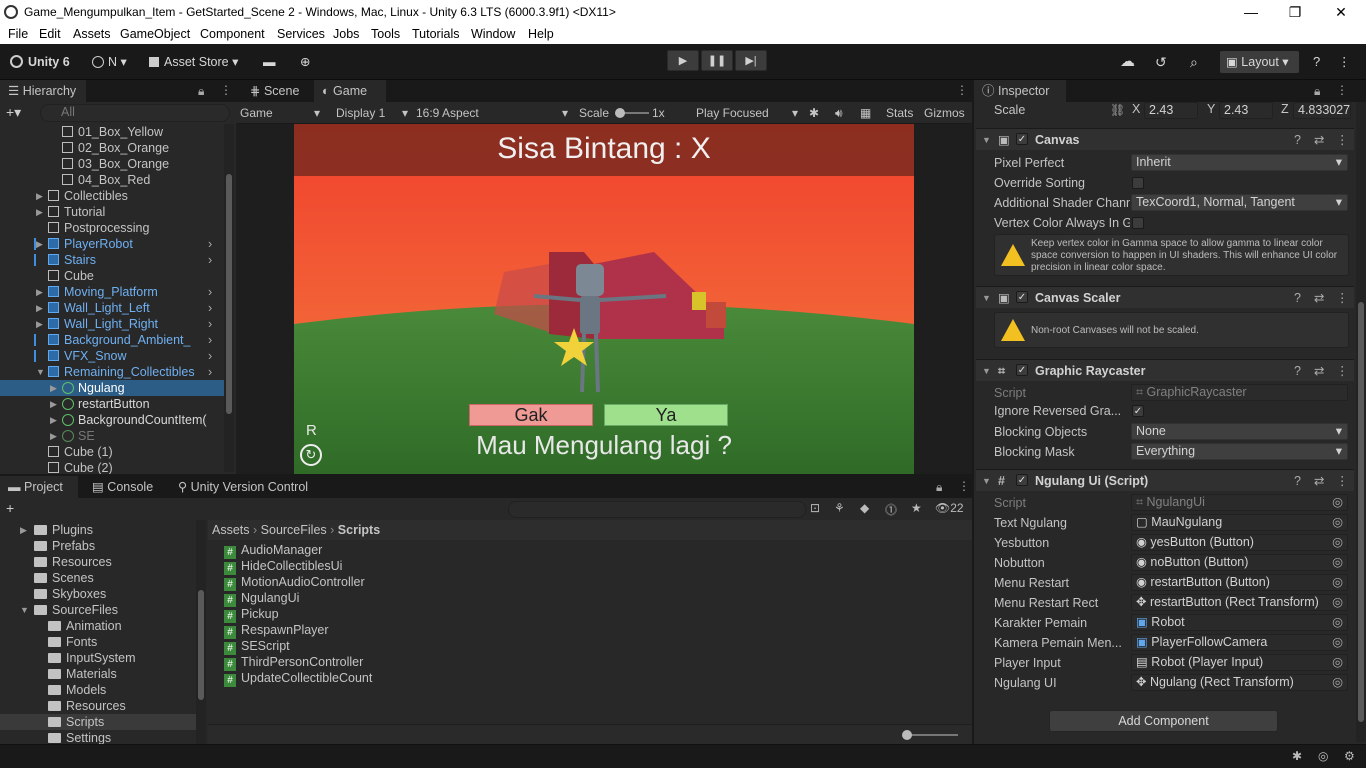 The image size is (1366, 768). Describe the element at coordinates (193, 62) in the screenshot. I see `asset-store-dropdown: Asset Store ▾` at that location.